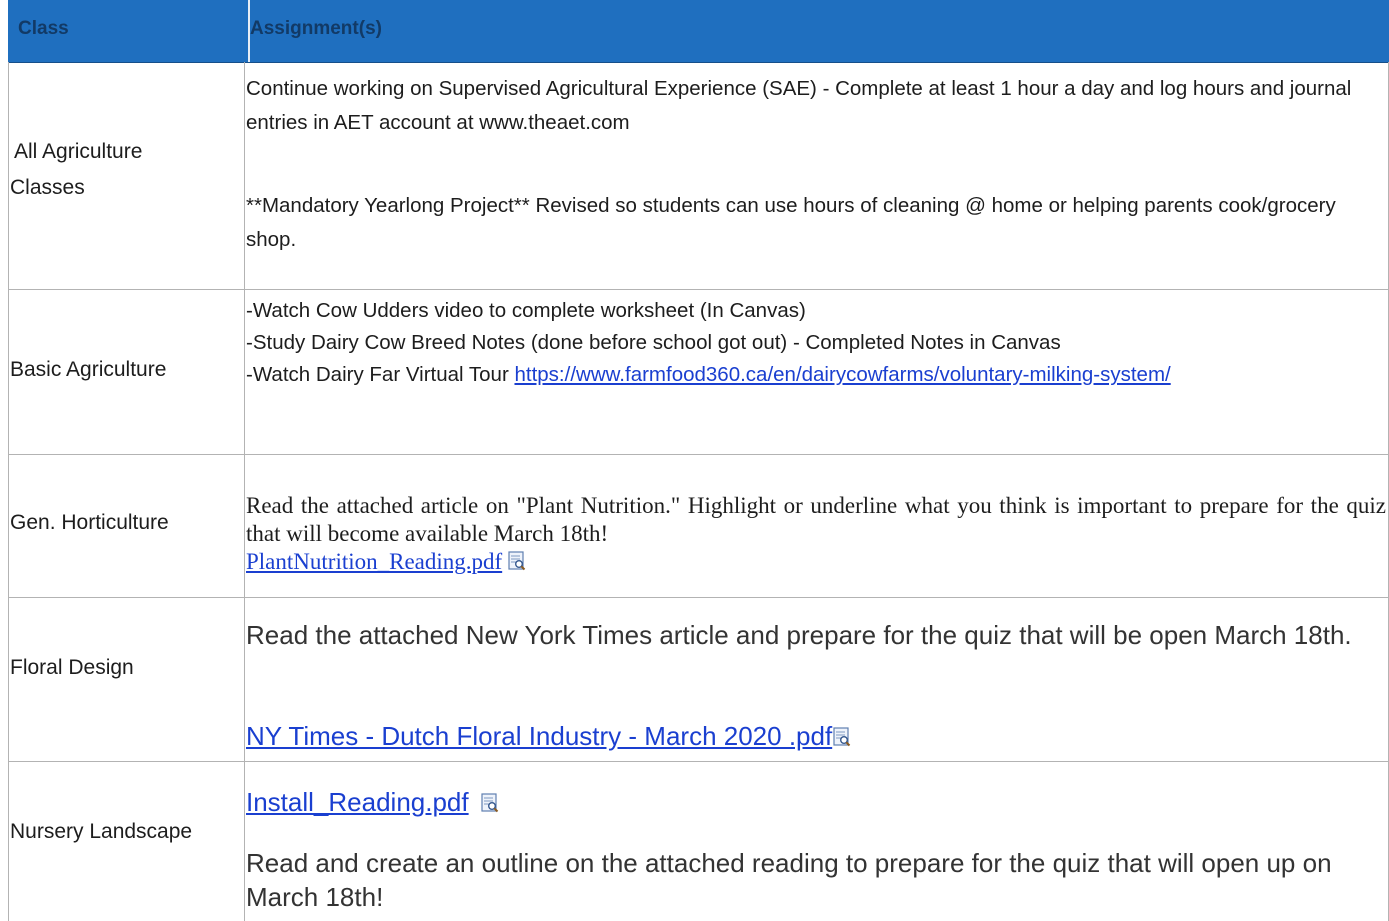  I want to click on class-floral-design: Floral Design, so click(72, 667).